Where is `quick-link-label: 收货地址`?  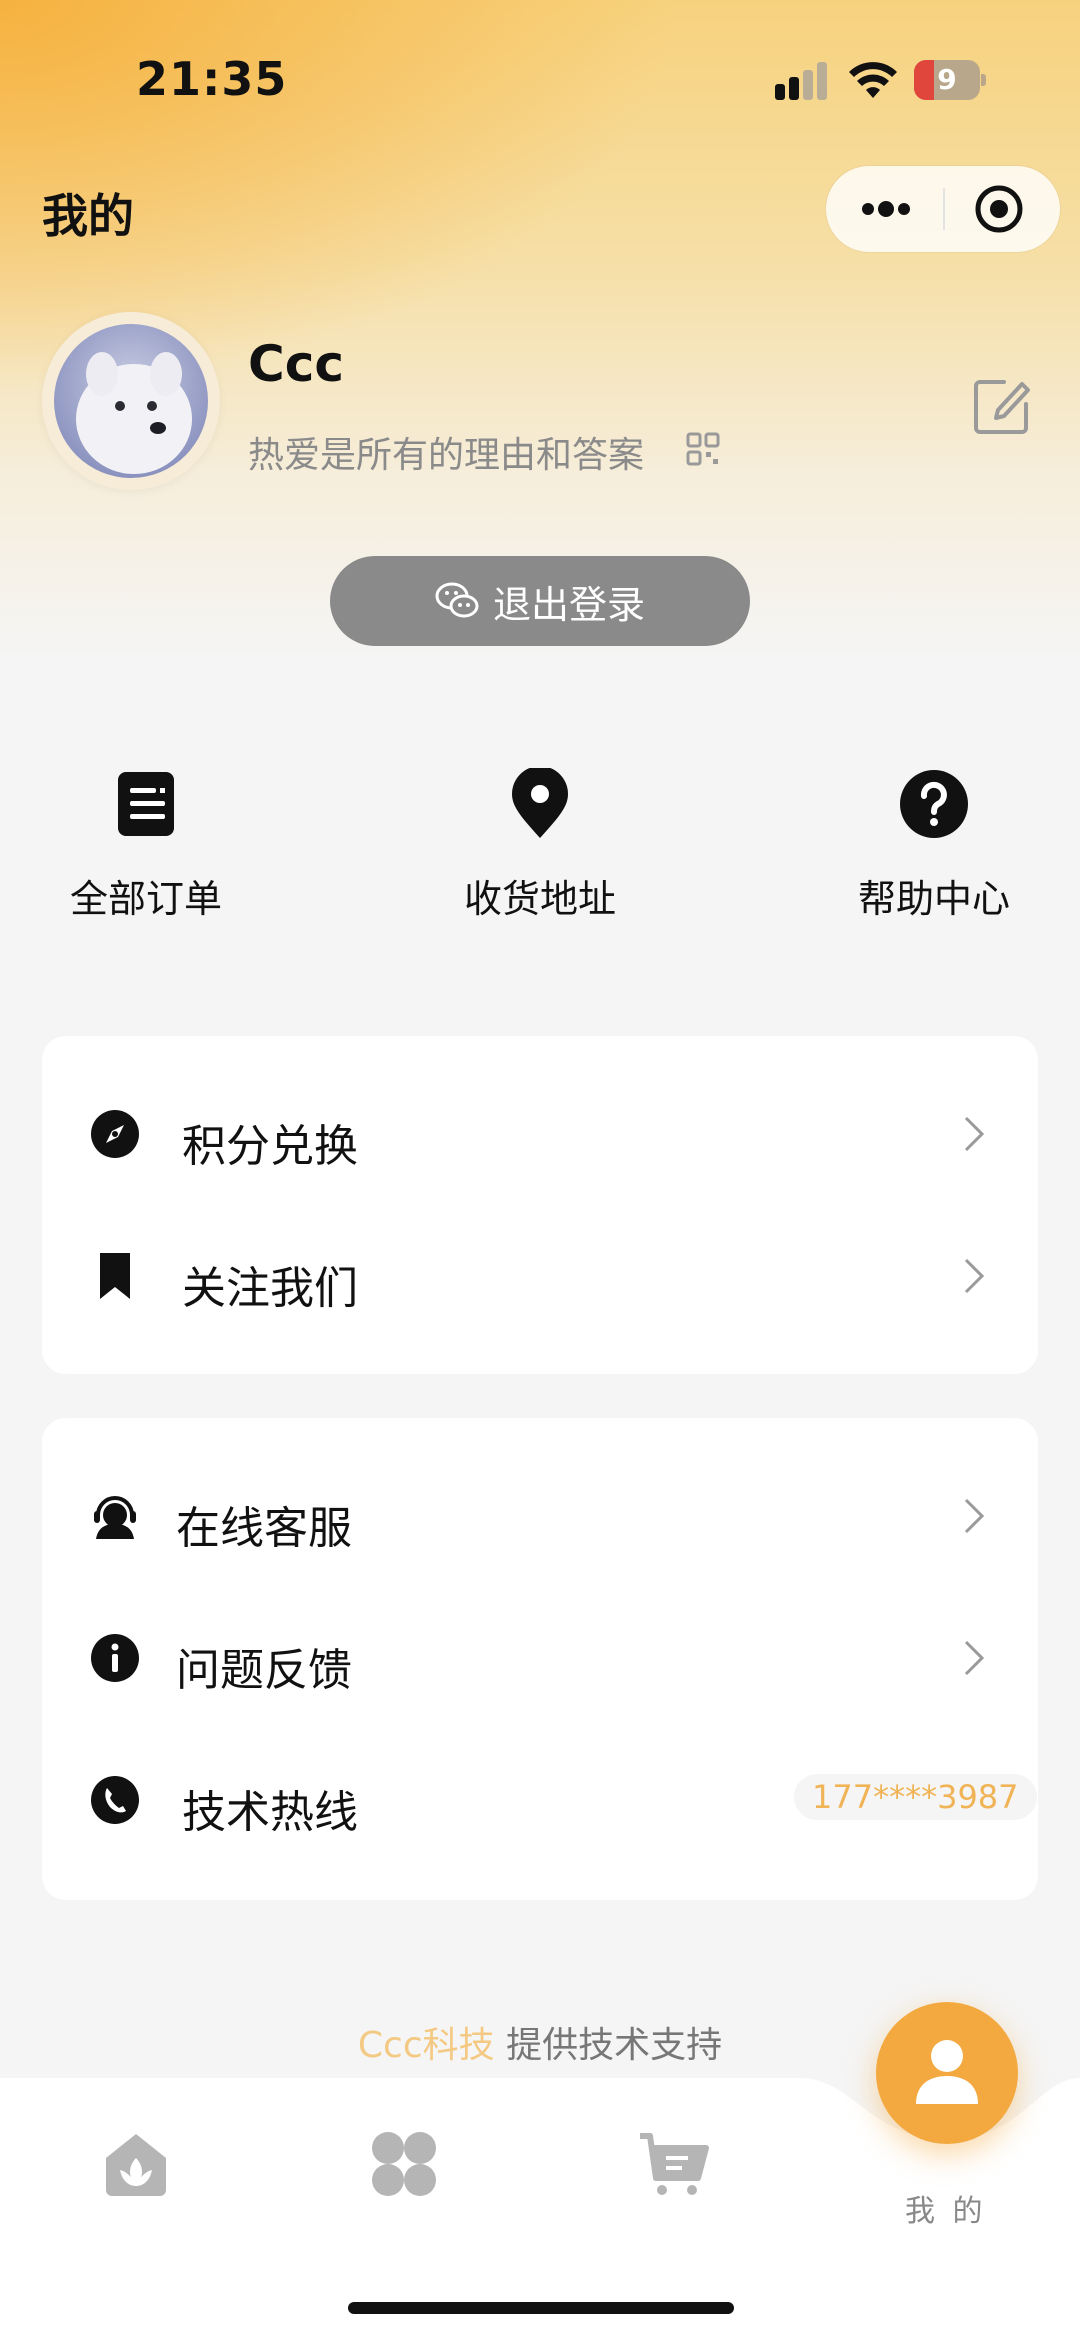 quick-link-label: 收货地址 is located at coordinates (539, 899).